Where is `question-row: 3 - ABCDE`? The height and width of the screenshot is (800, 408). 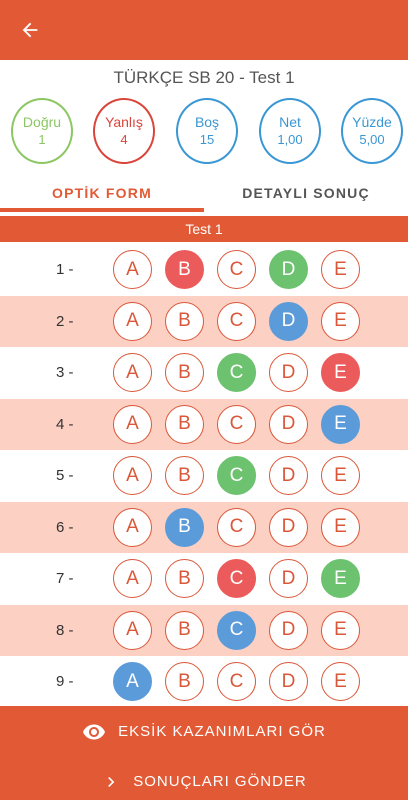
question-row: 3 - ABCDE is located at coordinates (204, 372).